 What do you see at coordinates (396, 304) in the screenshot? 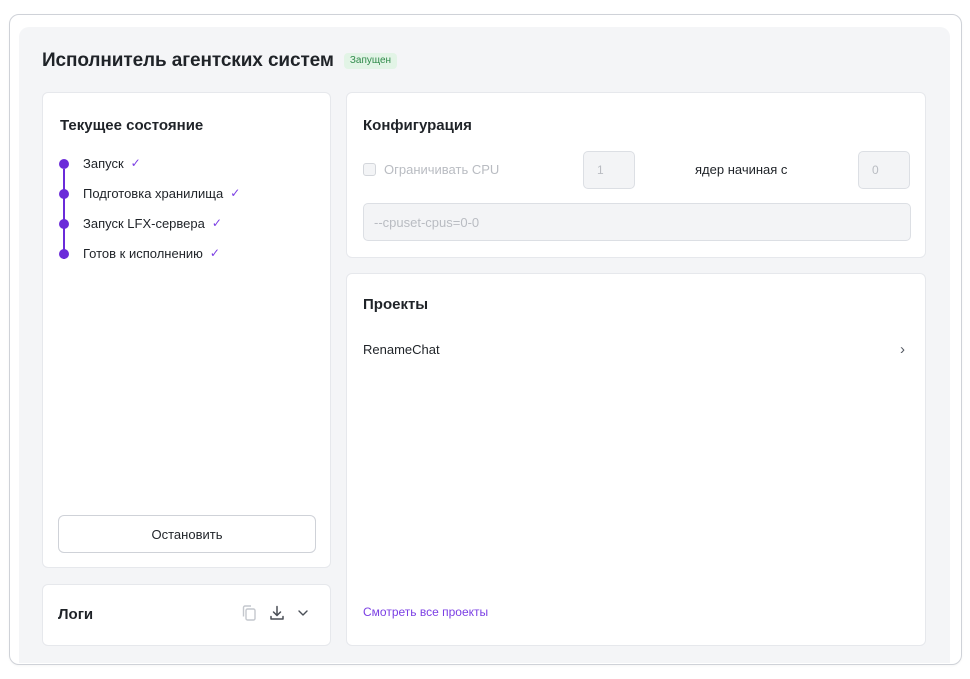
I see `projects-title: Проекты` at bounding box center [396, 304].